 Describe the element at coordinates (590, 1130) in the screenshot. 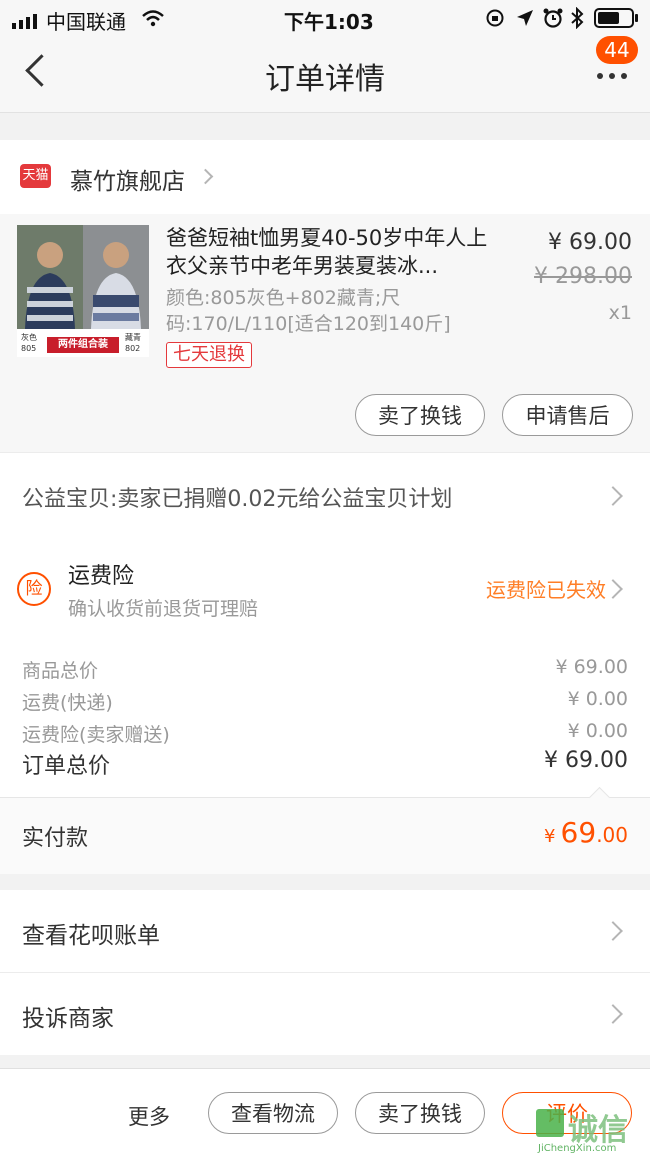

I see `watermark: 诚信 JiChengXin.com` at that location.